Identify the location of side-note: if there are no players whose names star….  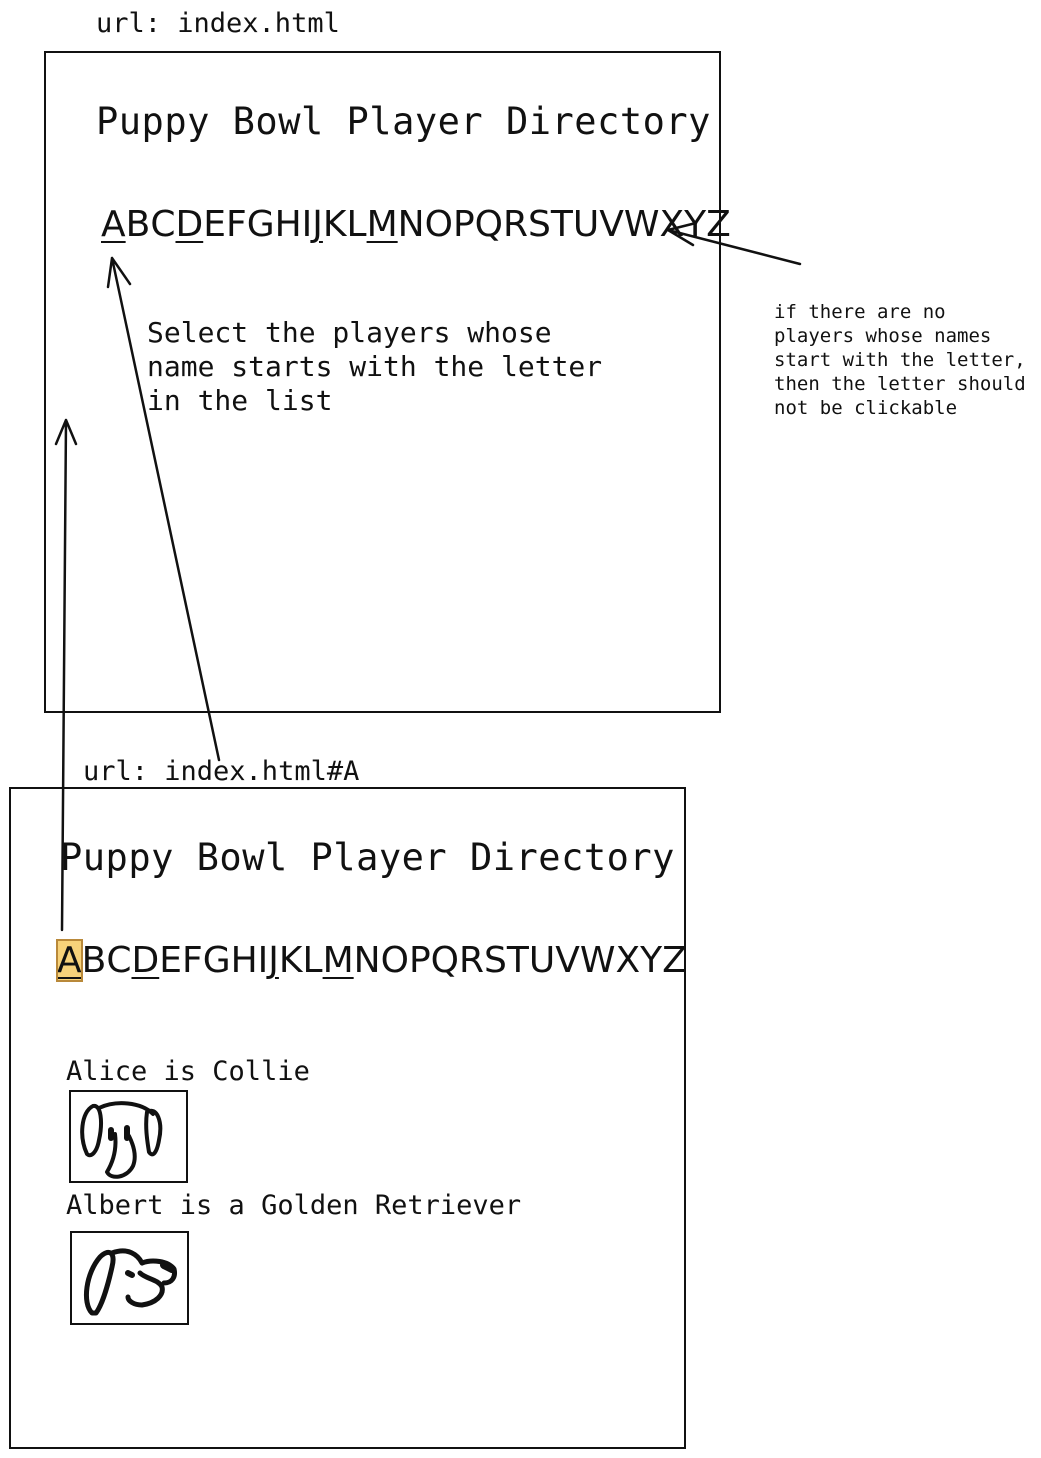
(900, 360).